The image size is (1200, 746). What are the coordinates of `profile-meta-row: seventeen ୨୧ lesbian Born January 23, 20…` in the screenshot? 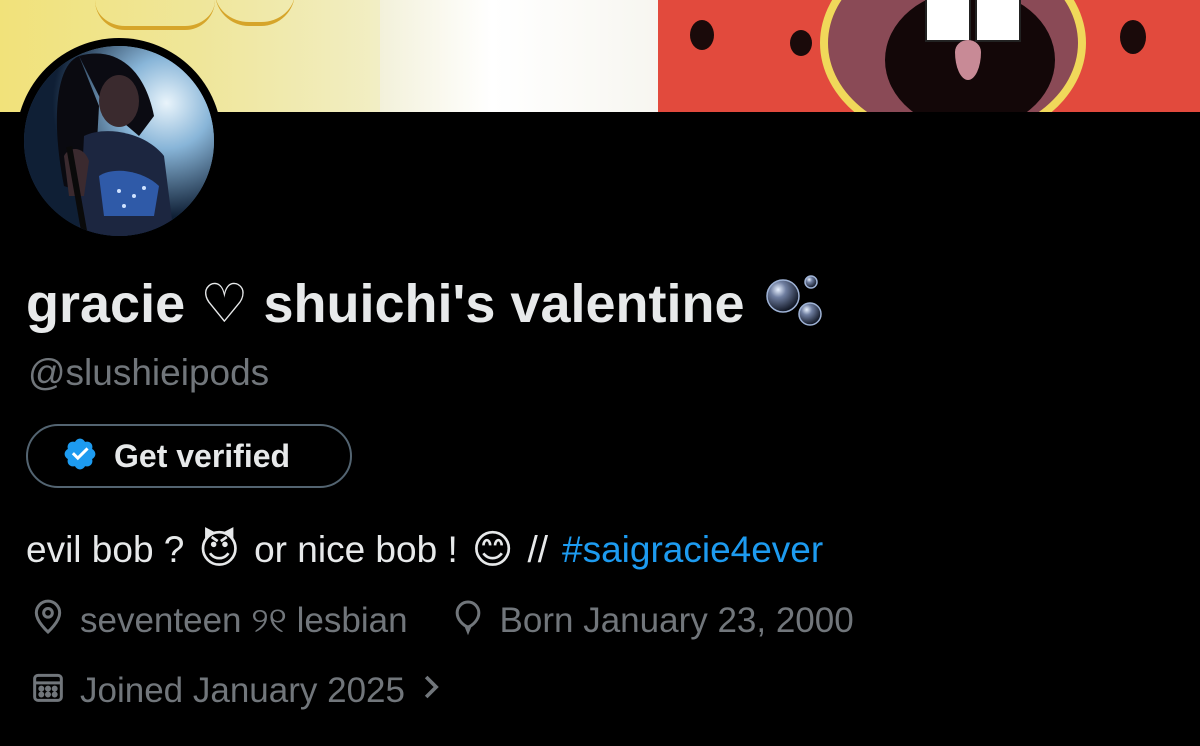 It's located at (441, 621).